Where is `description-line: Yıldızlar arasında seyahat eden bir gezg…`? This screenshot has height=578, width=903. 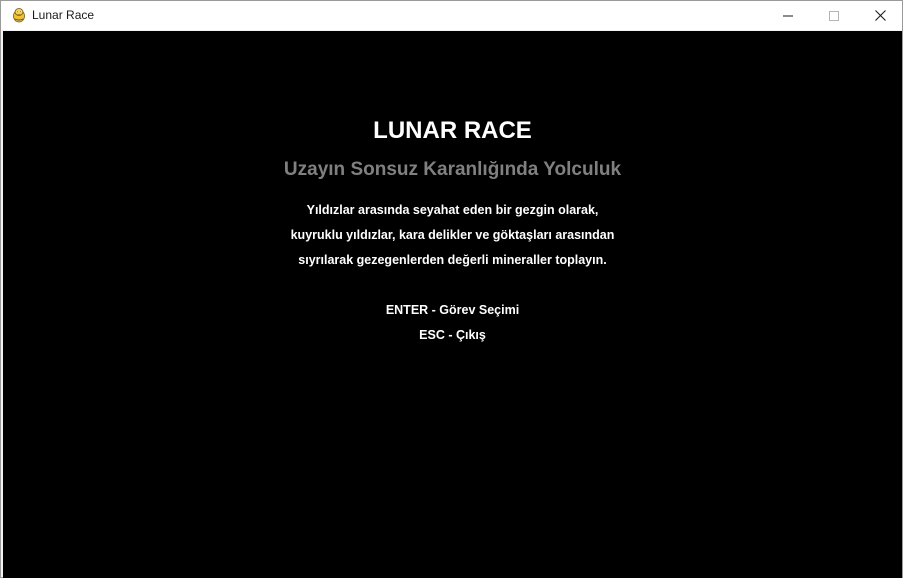
description-line: Yıldızlar arasında seyahat eden bir gezg… is located at coordinates (452, 210).